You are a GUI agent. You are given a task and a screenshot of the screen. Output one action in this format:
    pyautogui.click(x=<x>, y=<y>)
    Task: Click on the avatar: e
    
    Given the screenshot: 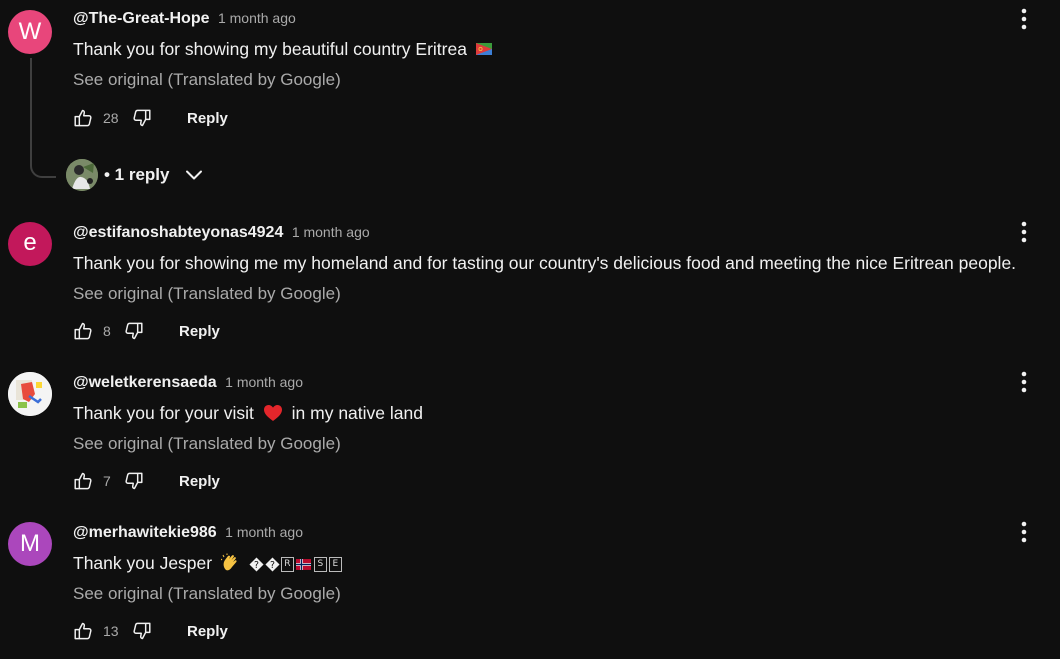 What is the action you would take?
    pyautogui.click(x=30, y=244)
    